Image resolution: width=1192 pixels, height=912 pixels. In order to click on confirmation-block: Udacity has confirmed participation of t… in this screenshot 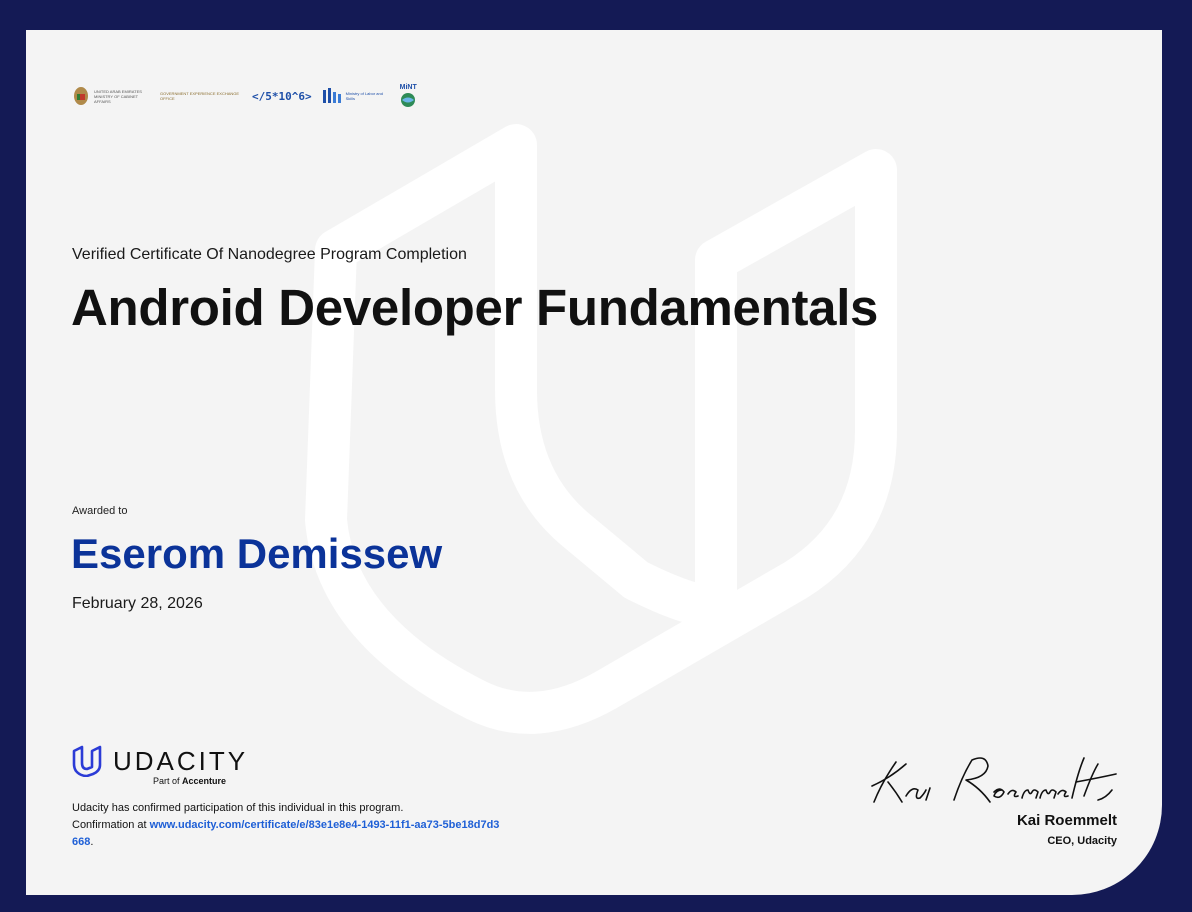, I will do `click(287, 825)`.